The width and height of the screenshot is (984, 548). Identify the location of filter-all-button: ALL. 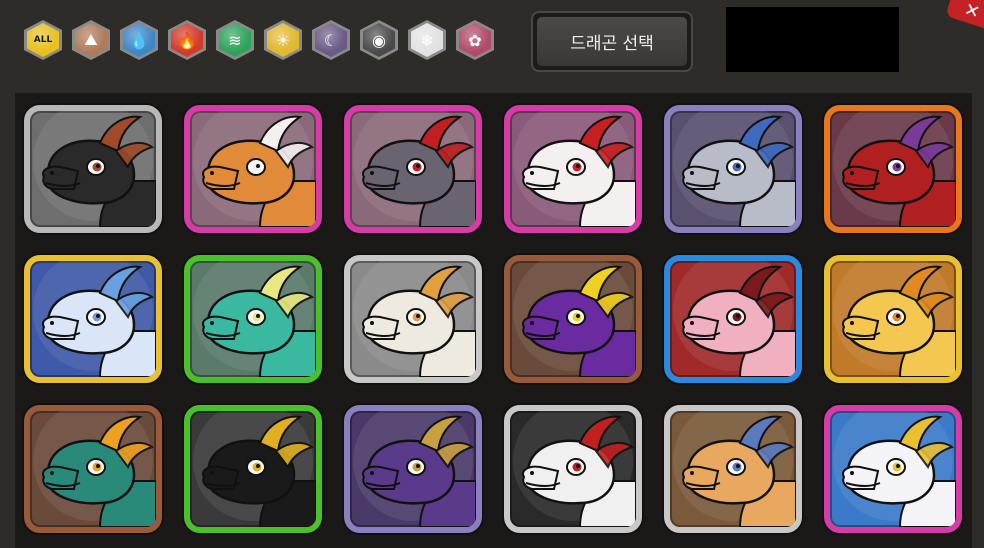
(43, 40).